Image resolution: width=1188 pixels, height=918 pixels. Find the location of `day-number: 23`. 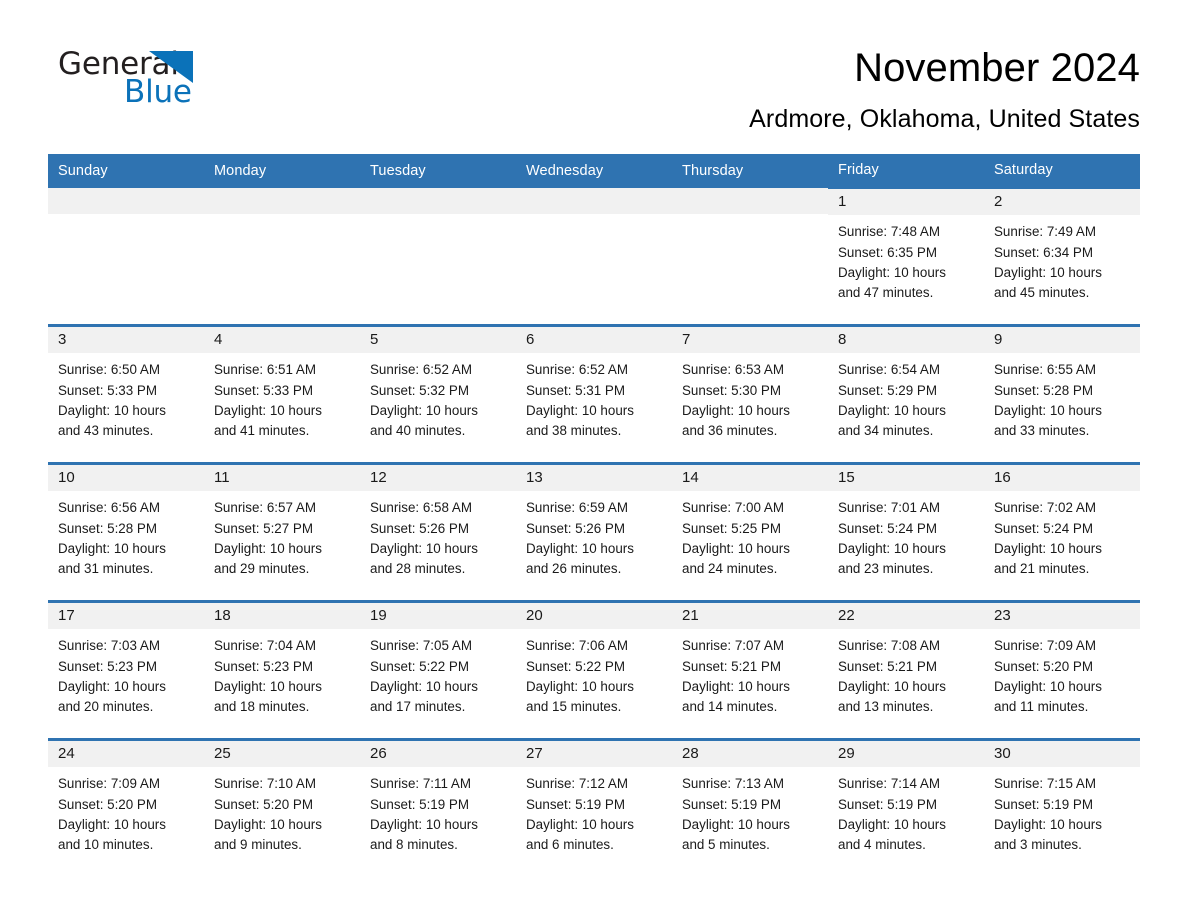

day-number: 23 is located at coordinates (1002, 616).